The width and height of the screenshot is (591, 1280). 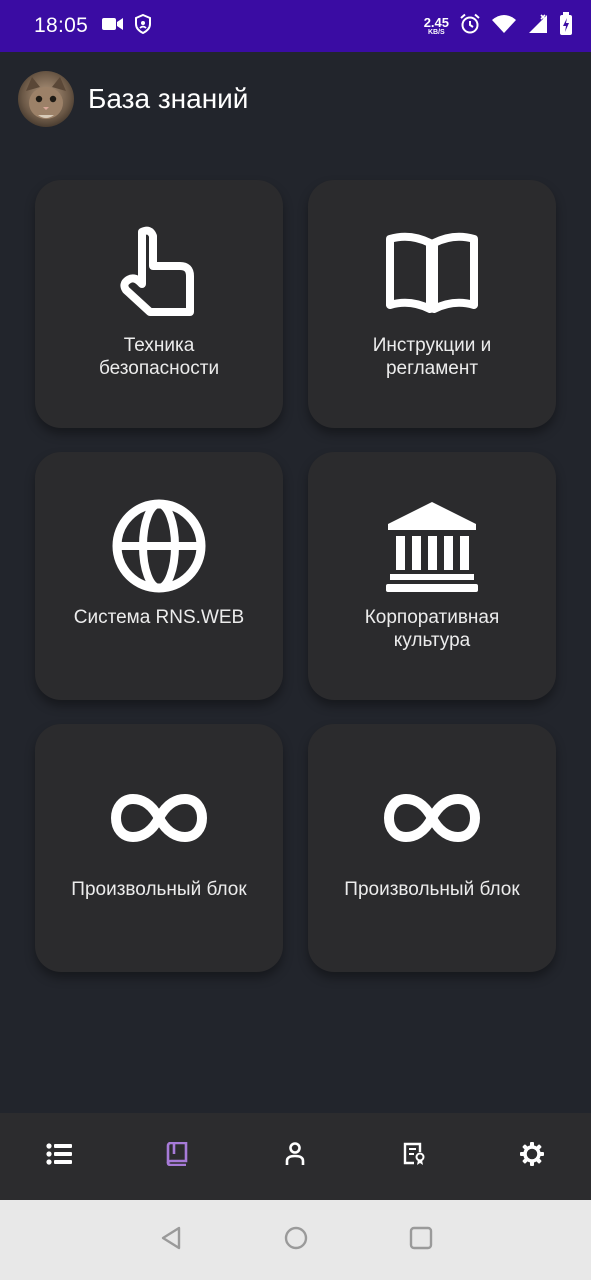 I want to click on nav-item-list, so click(x=59, y=1157).